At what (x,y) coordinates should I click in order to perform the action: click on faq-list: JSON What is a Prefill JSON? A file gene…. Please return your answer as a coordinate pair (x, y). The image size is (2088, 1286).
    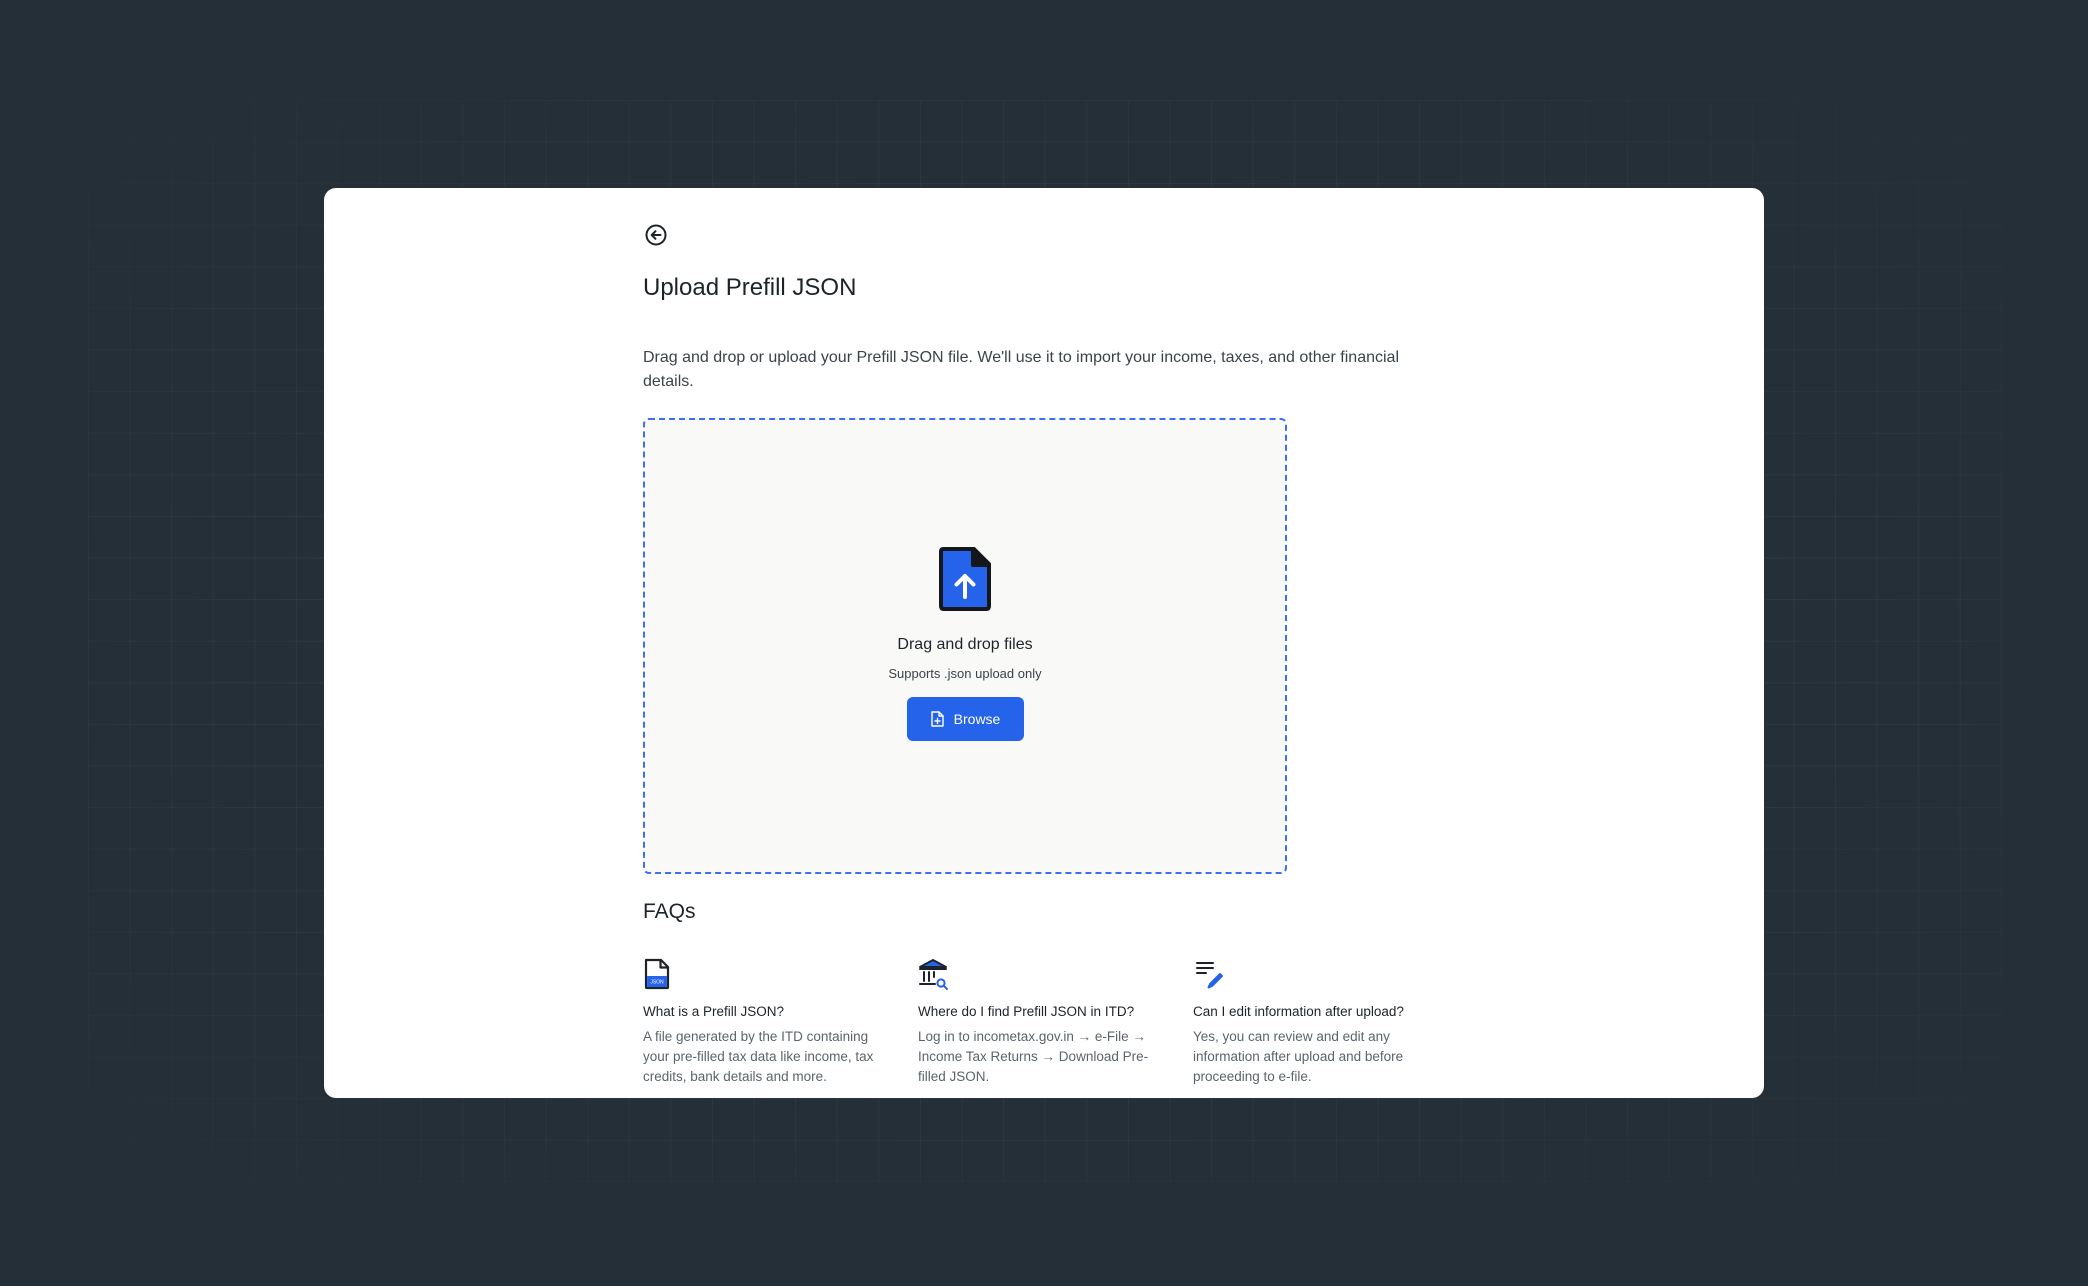
    Looking at the image, I should click on (1053, 1028).